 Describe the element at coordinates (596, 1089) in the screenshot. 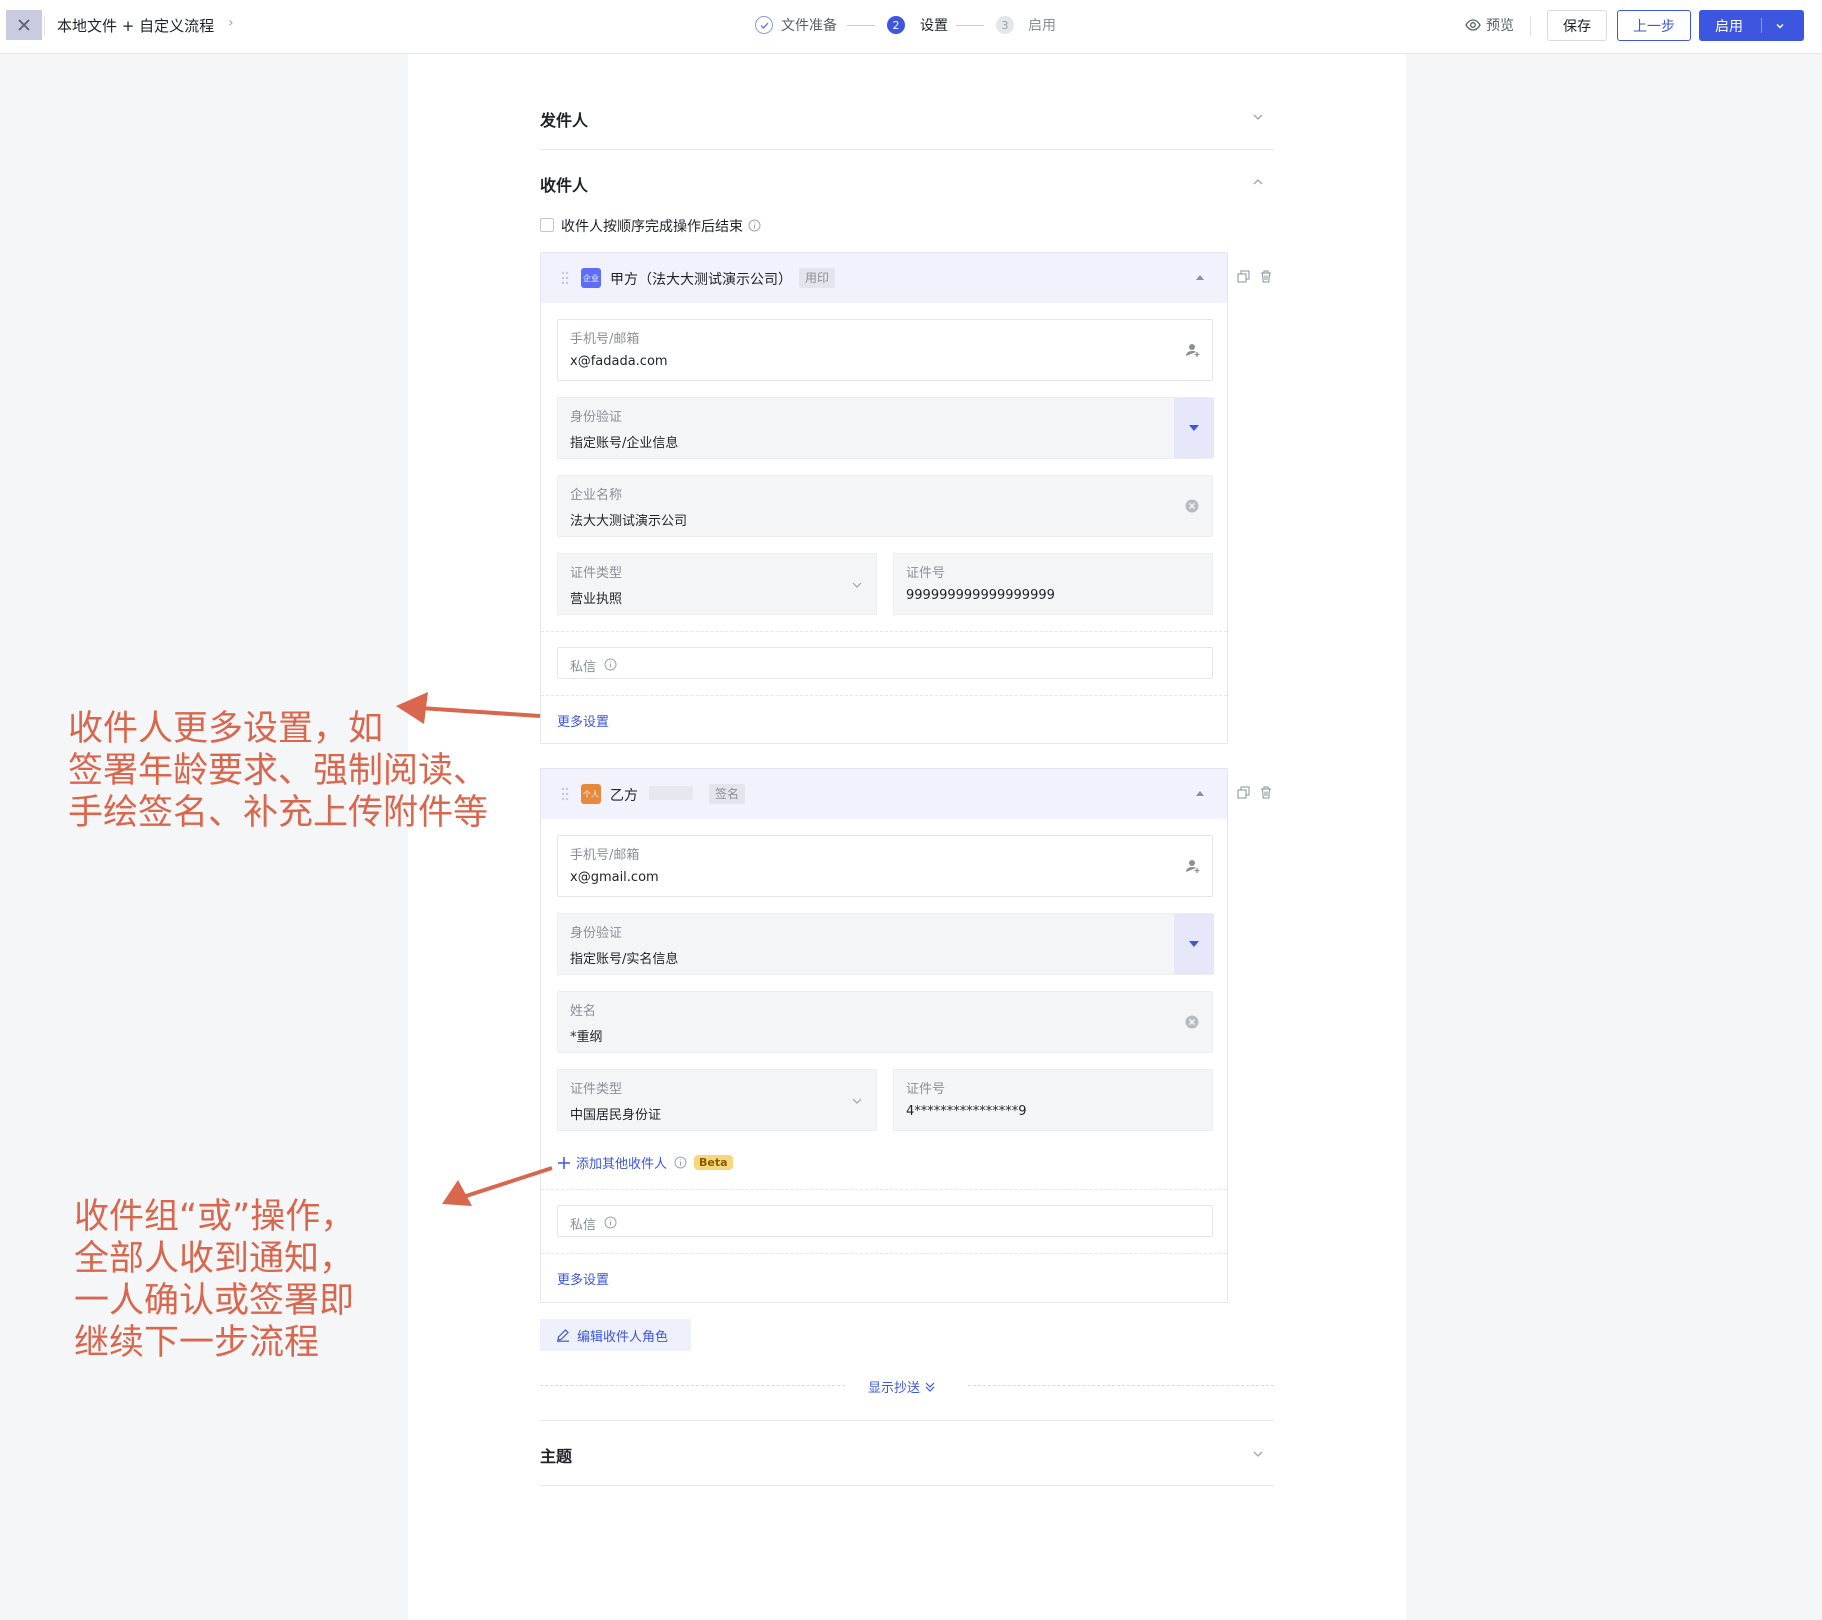

I see `field-label: 证件类型` at that location.